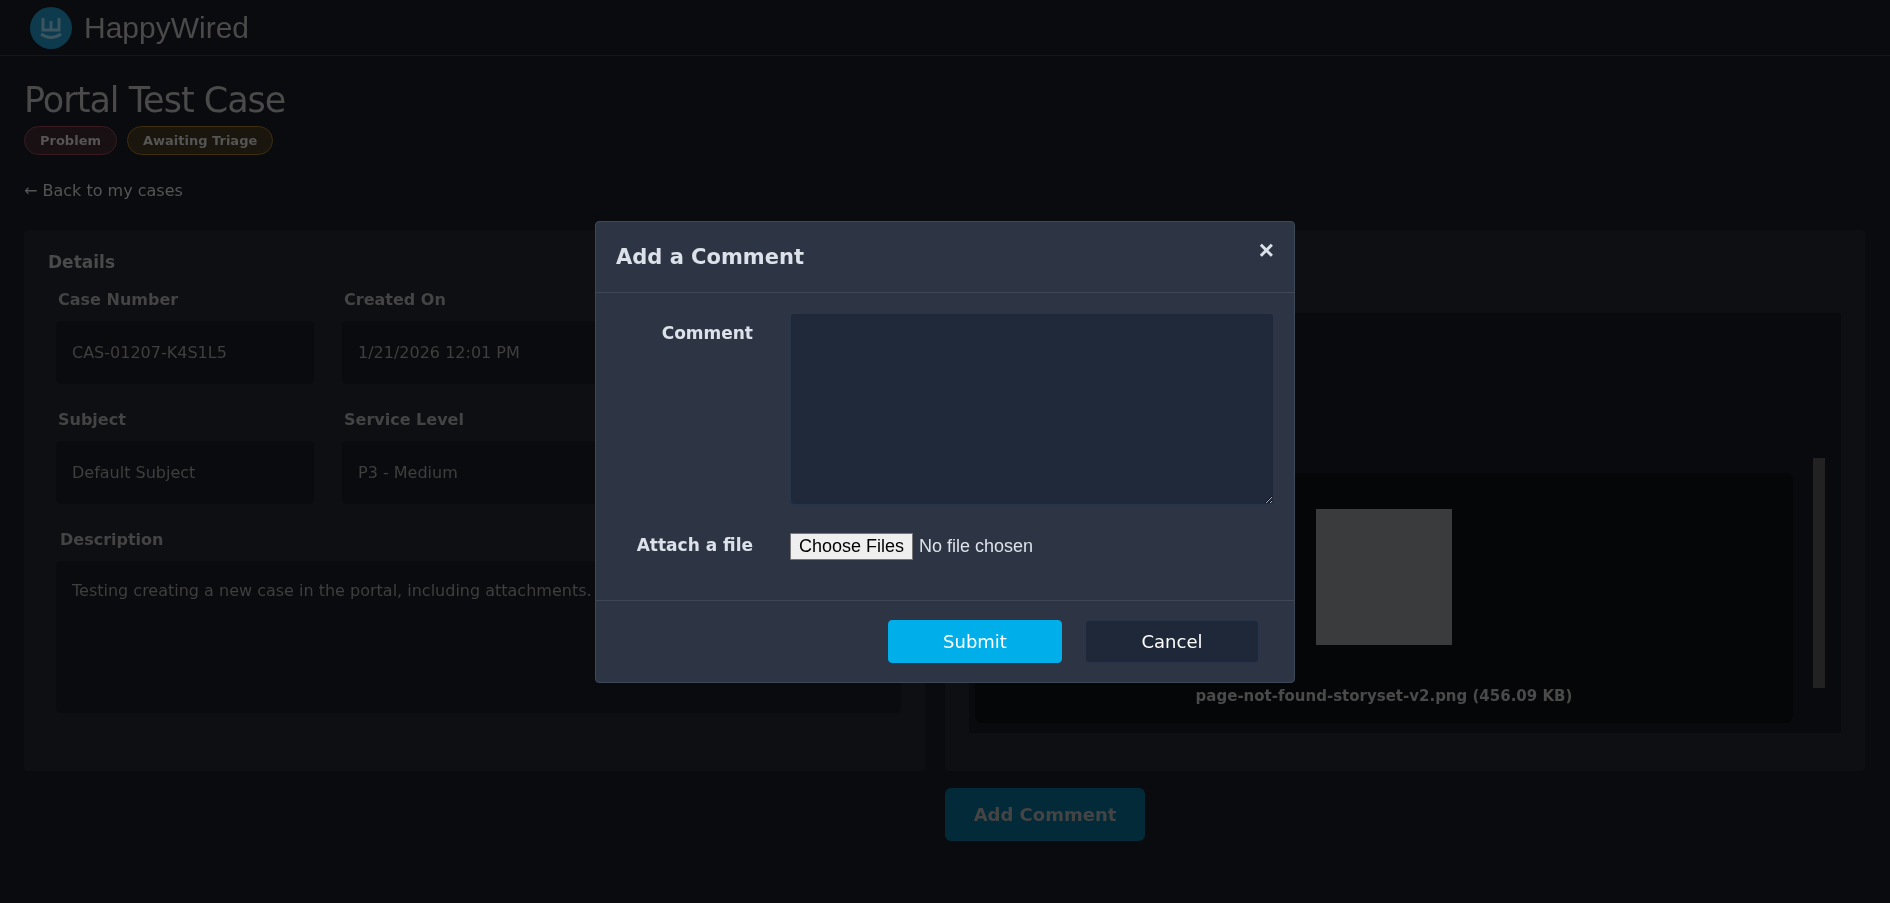  I want to click on scrollbar, so click(1819, 573).